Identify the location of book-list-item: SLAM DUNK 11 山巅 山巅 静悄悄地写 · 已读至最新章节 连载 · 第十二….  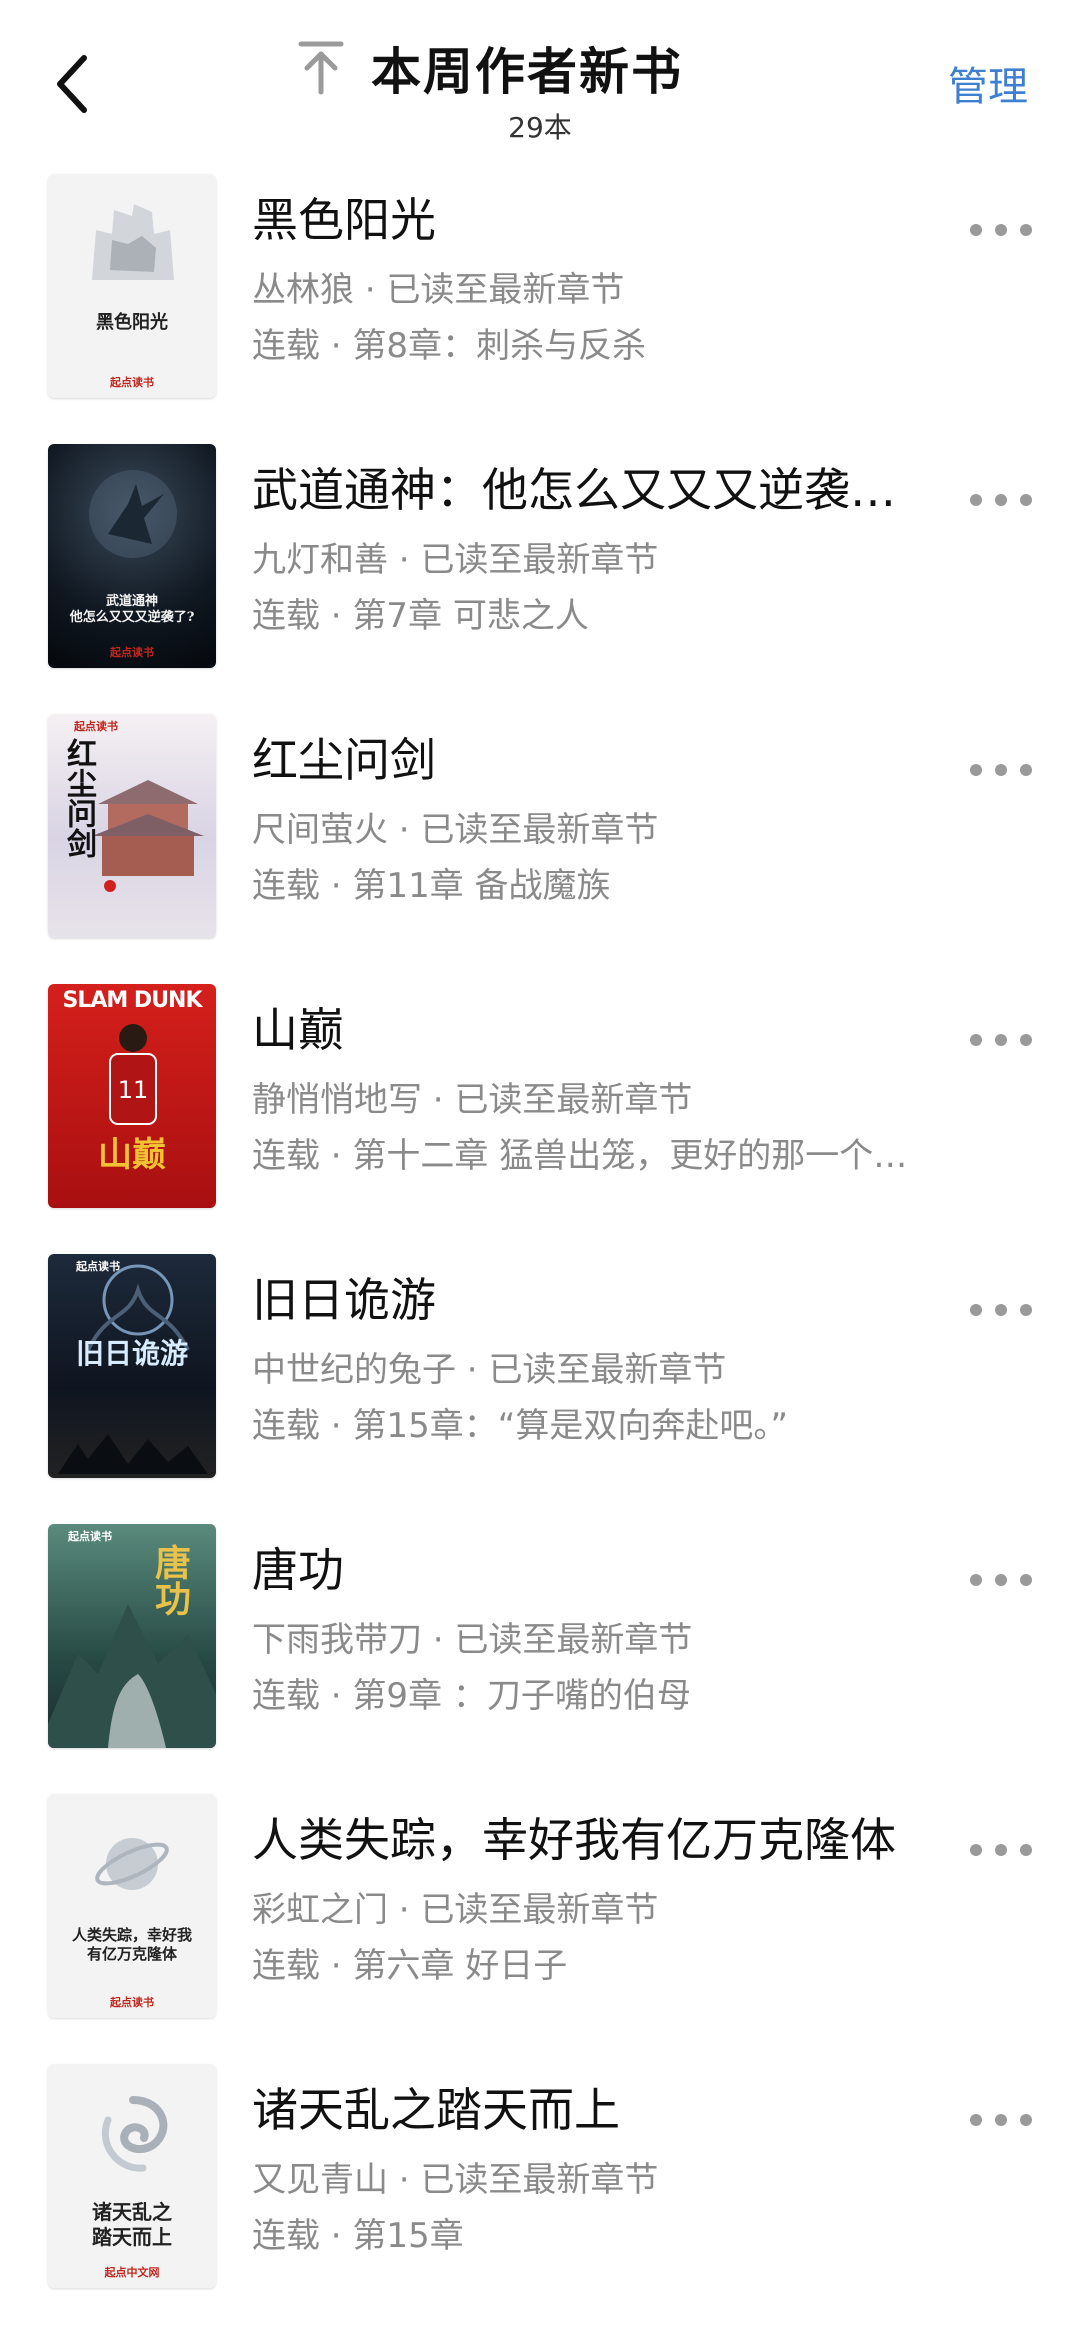
(540, 1115).